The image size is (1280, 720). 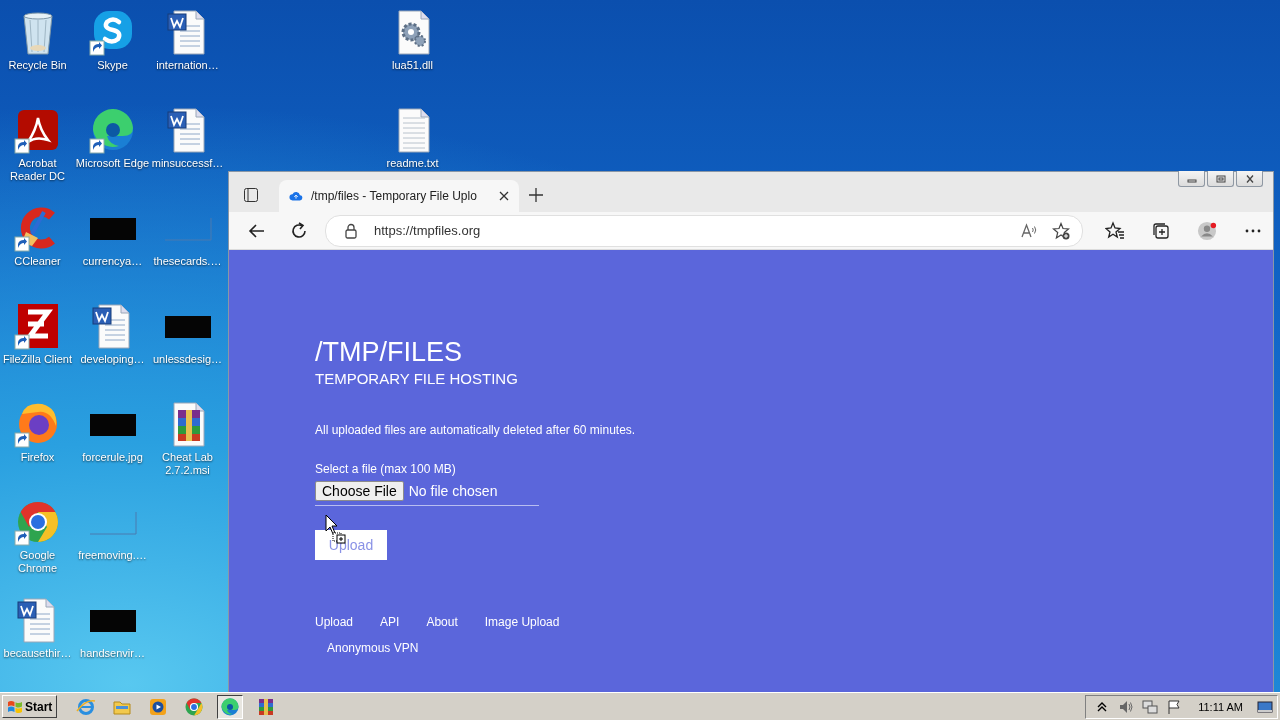 I want to click on lock-icon, so click(x=351, y=230).